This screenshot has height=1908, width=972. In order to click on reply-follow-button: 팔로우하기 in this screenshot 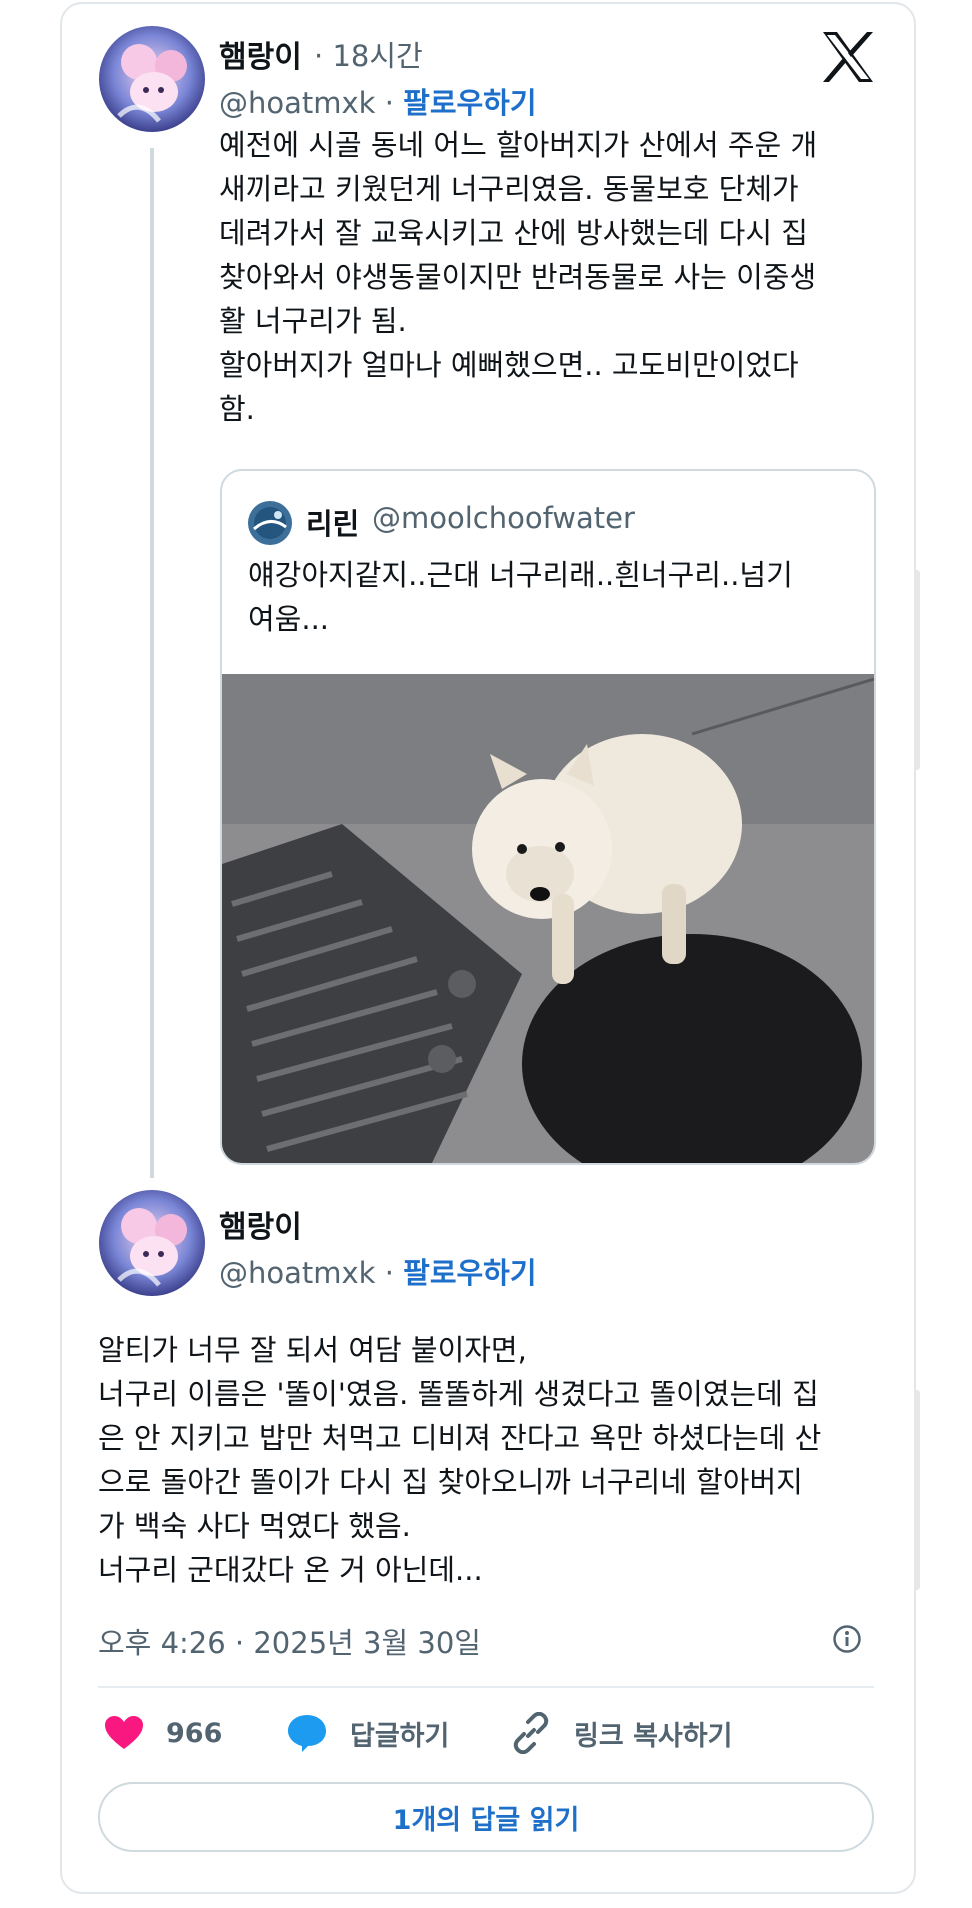, I will do `click(469, 1273)`.